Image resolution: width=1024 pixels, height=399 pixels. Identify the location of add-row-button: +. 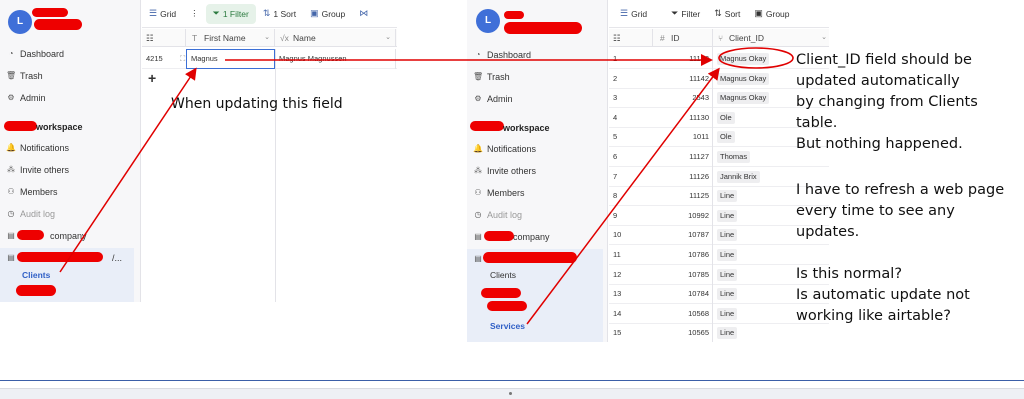
(152, 78).